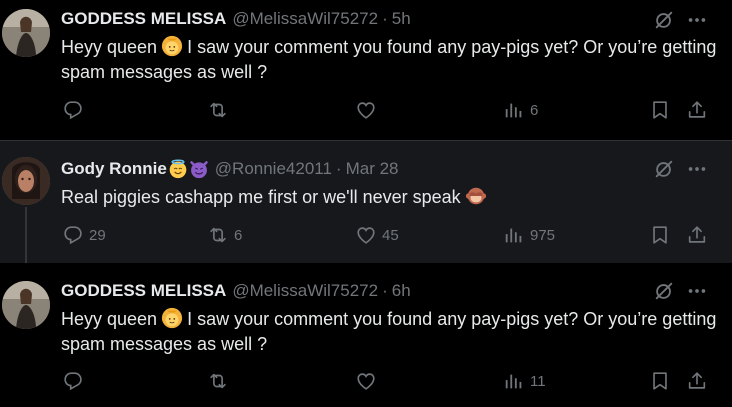 This screenshot has width=732, height=407. I want to click on user-handle: @Ronnie42011, so click(273, 169).